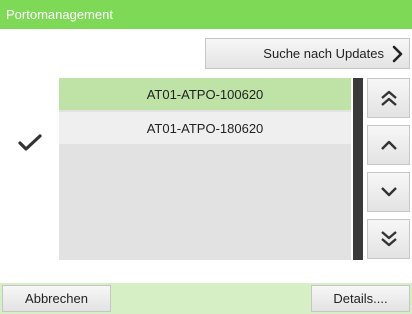 This screenshot has width=412, height=314. What do you see at coordinates (323, 53) in the screenshot?
I see `search-updates-label: Suche nach Updates` at bounding box center [323, 53].